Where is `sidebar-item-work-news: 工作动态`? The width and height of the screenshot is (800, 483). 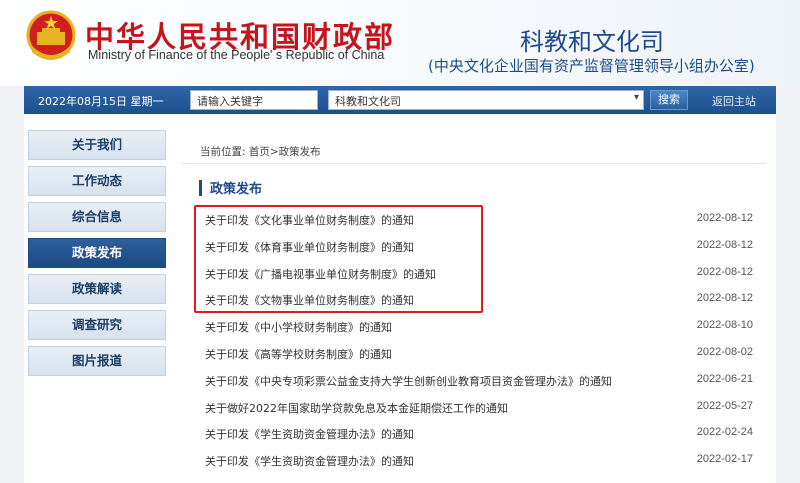
sidebar-item-work-news: 工作动态 is located at coordinates (97, 181).